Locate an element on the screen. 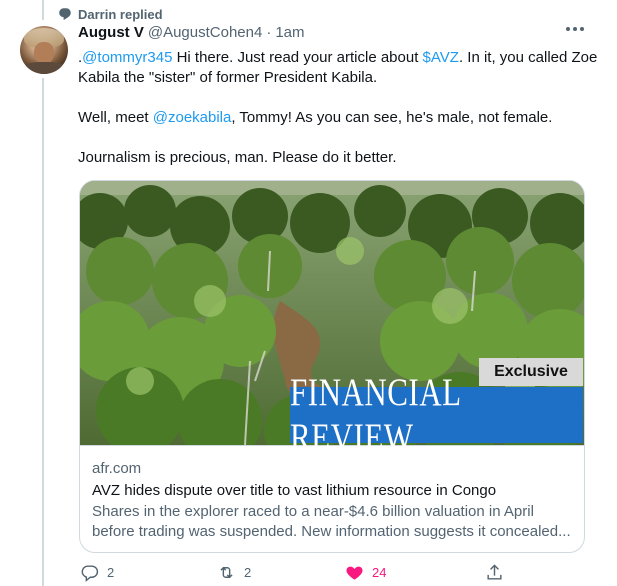 This screenshot has height=586, width=617. like-button: 24 is located at coordinates (365, 572).